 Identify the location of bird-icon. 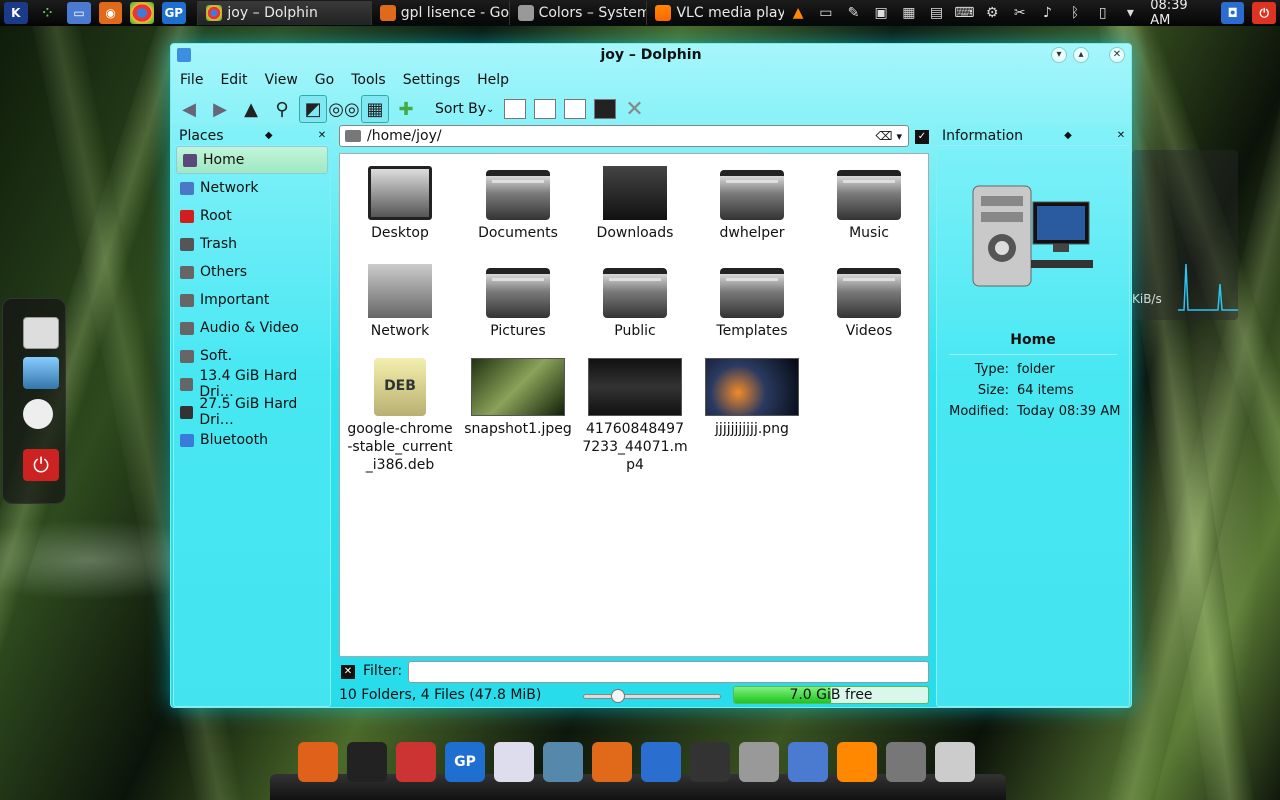
(661, 762).